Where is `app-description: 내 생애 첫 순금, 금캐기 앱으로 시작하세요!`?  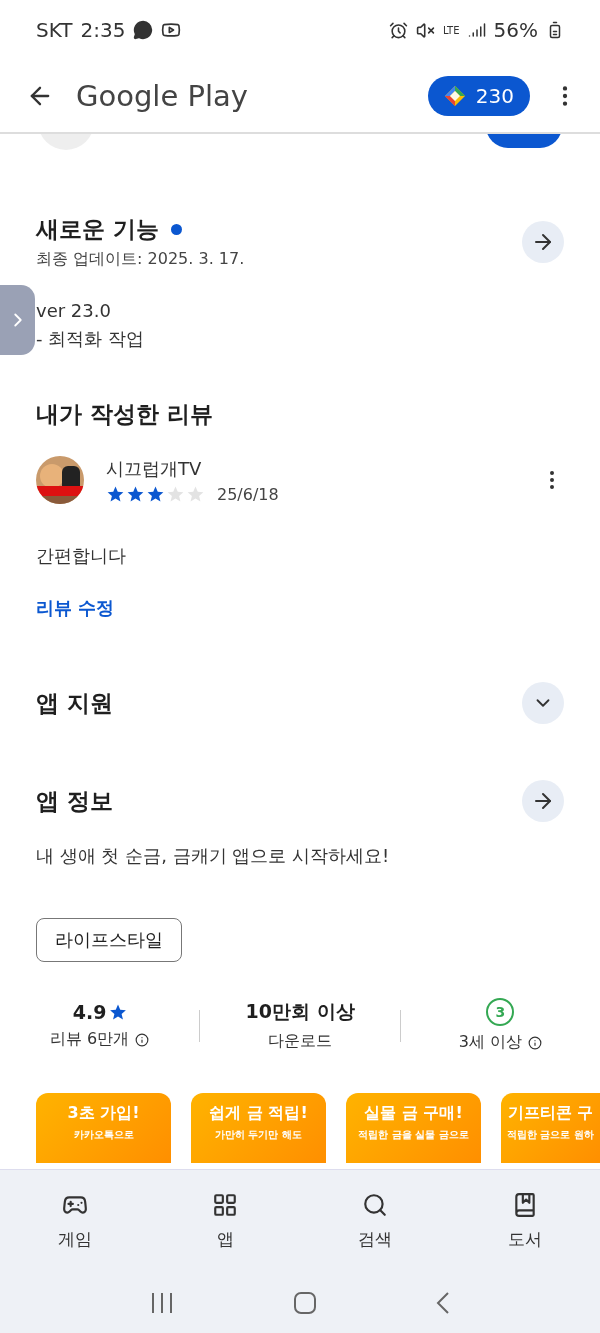 app-description: 내 생애 첫 순금, 금캐기 앱으로 시작하세요! is located at coordinates (213, 856).